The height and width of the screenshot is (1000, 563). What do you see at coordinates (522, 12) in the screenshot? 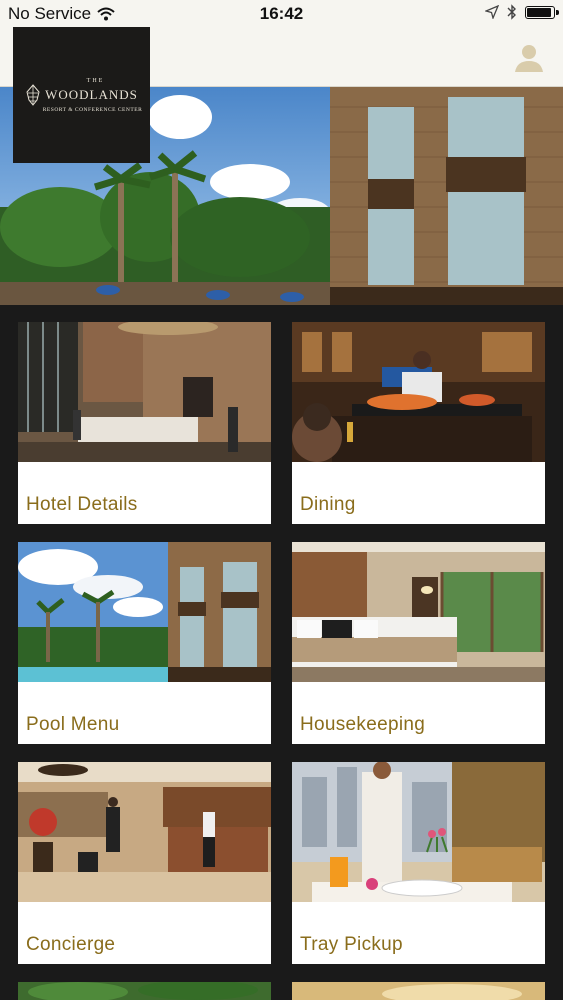
I see `status-right` at bounding box center [522, 12].